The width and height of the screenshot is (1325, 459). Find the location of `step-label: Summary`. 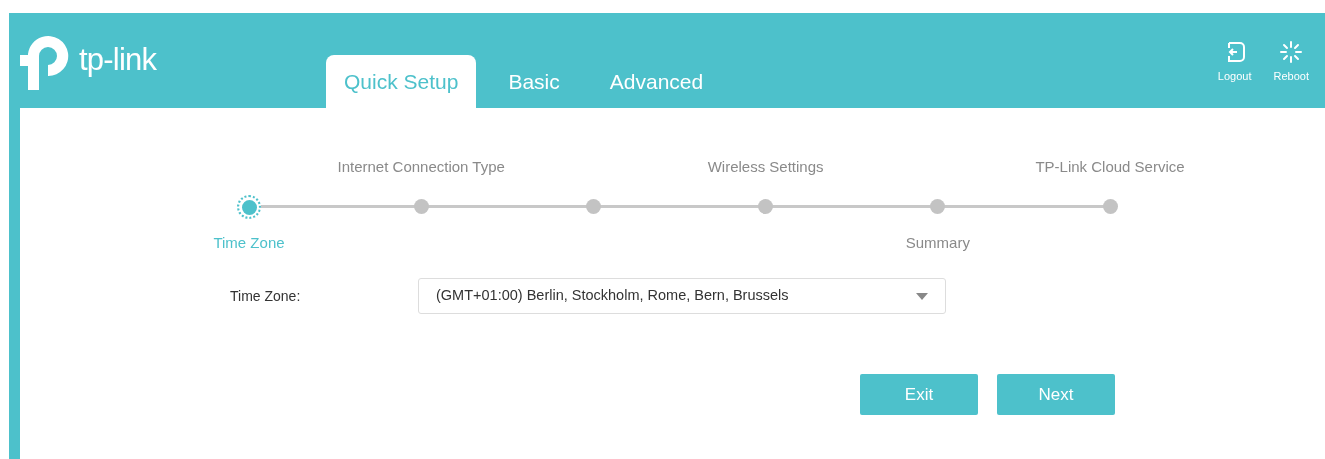

step-label: Summary is located at coordinates (937, 243).